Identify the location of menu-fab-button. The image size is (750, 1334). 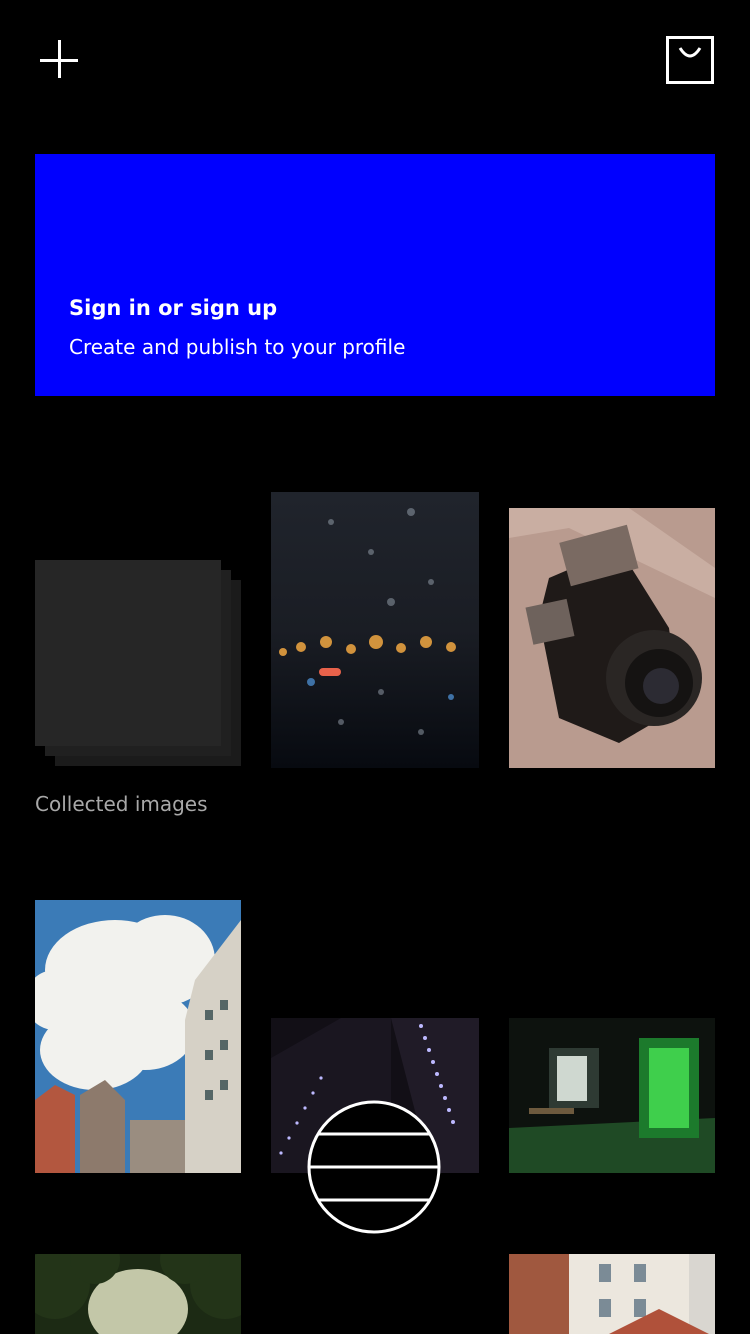
(374, 1167).